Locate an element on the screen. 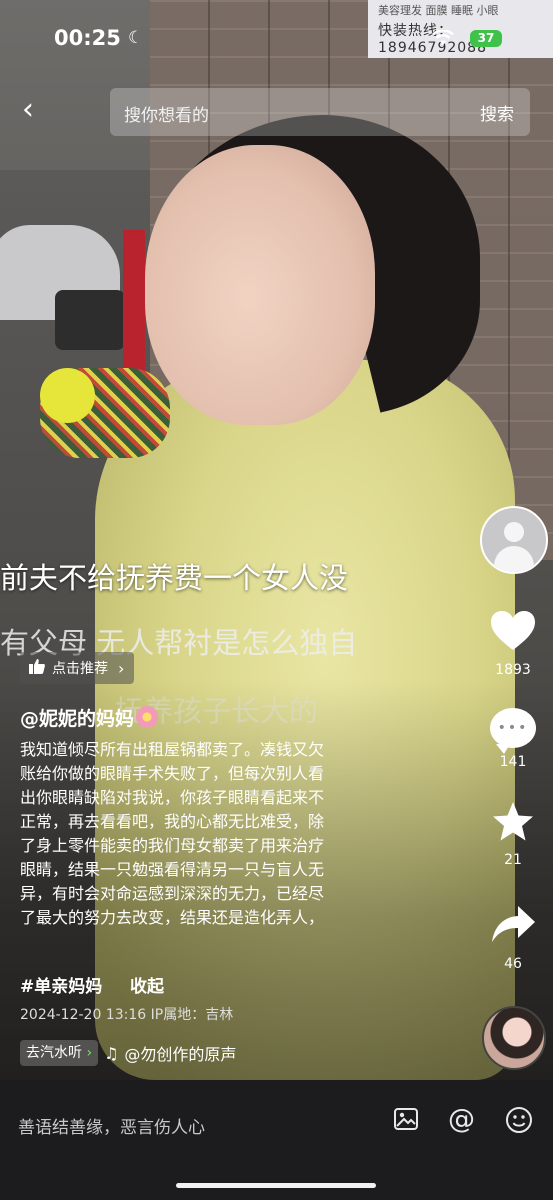  like-count: 1893 is located at coordinates (513, 670).